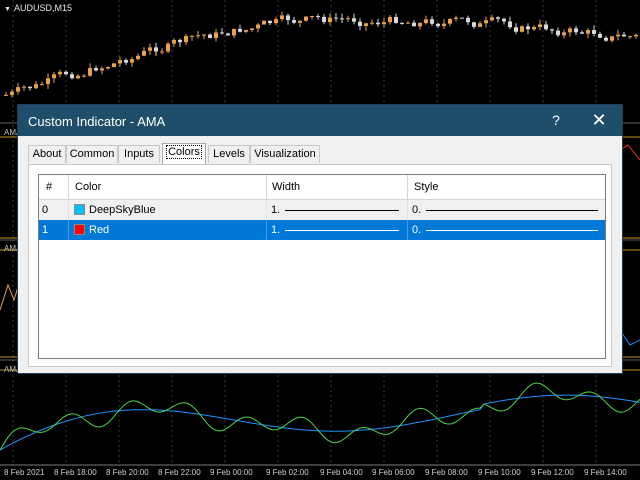 This screenshot has height=480, width=640. Describe the element at coordinates (599, 120) in the screenshot. I see `close-button: ✕` at that location.